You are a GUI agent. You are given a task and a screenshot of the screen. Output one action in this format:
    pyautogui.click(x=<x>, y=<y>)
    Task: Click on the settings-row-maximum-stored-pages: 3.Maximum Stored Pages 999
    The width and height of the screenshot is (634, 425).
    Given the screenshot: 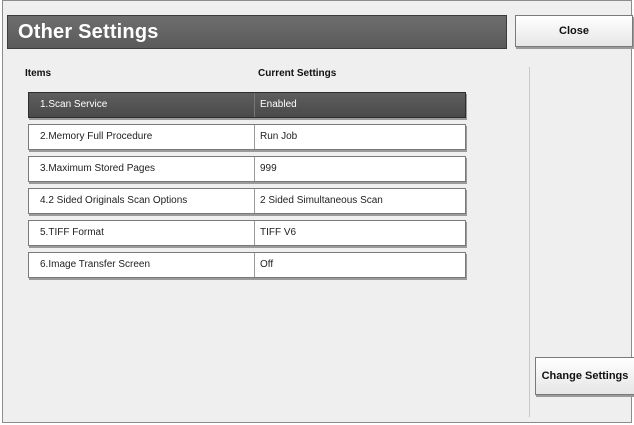 What is the action you would take?
    pyautogui.click(x=247, y=169)
    